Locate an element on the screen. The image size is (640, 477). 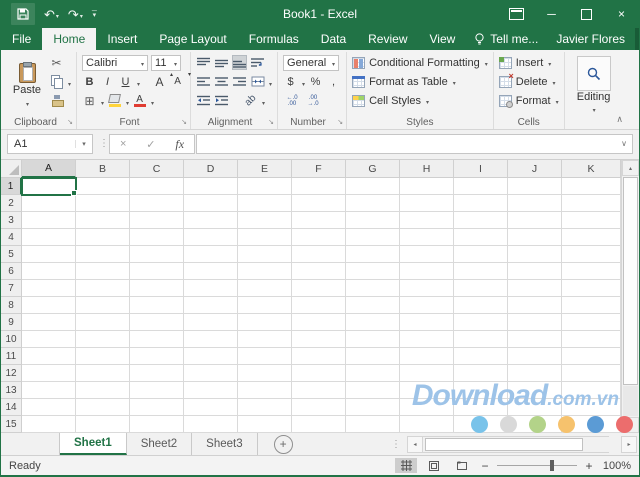
cell-A13 is located at coordinates (49, 390).